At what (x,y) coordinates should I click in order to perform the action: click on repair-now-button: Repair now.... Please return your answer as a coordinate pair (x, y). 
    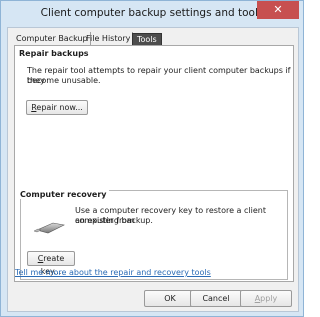
    Looking at the image, I should click on (57, 107).